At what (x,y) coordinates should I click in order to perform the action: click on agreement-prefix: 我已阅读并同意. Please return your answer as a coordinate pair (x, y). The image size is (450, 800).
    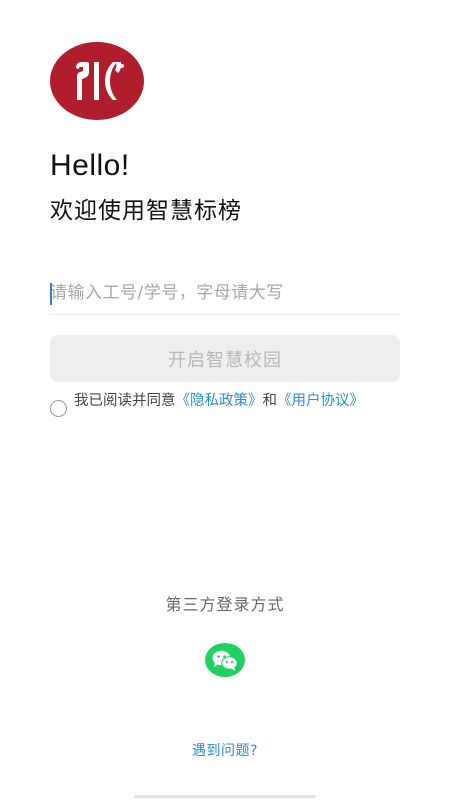
    Looking at the image, I should click on (125, 401).